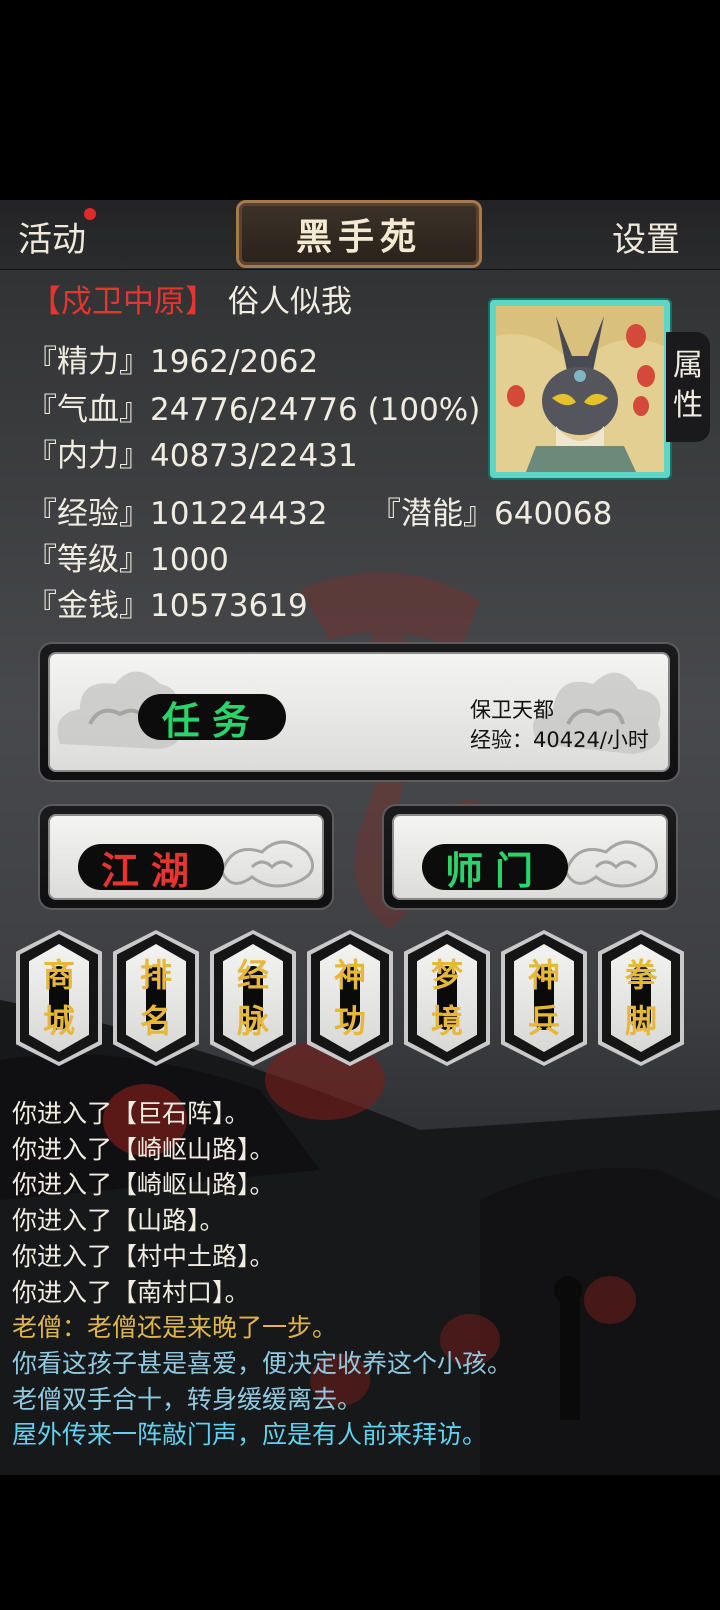 The height and width of the screenshot is (1610, 720). Describe the element at coordinates (156, 1021) in the screenshot. I see `menu-label-bottom: 名` at that location.